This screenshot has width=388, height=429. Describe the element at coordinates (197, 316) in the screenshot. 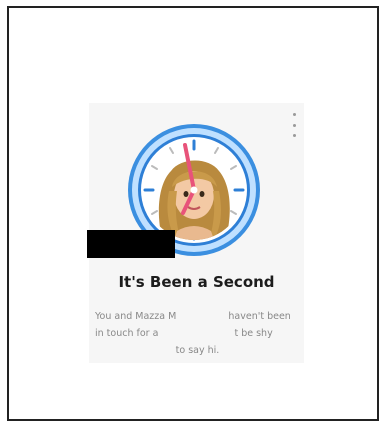

I see `message-line-1: You and Mazza M haven't been` at that location.